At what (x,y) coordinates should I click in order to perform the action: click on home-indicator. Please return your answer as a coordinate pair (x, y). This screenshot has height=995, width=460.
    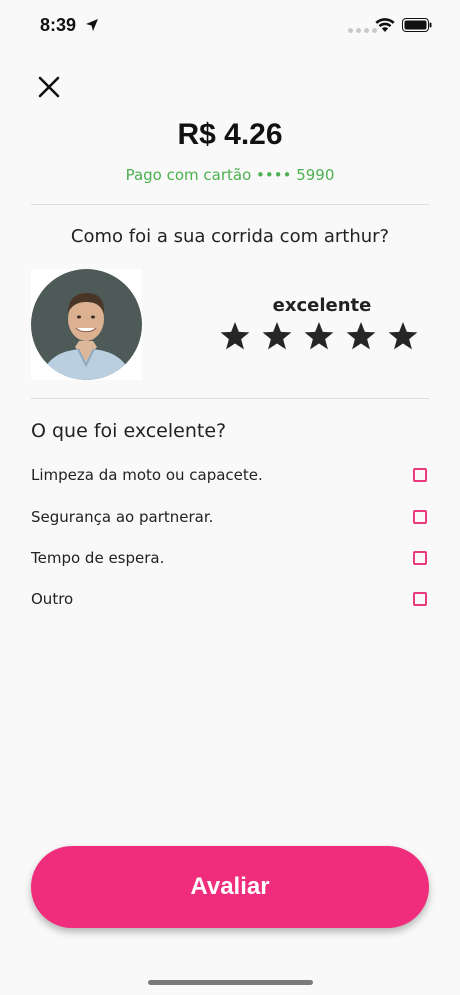
    Looking at the image, I should click on (230, 982).